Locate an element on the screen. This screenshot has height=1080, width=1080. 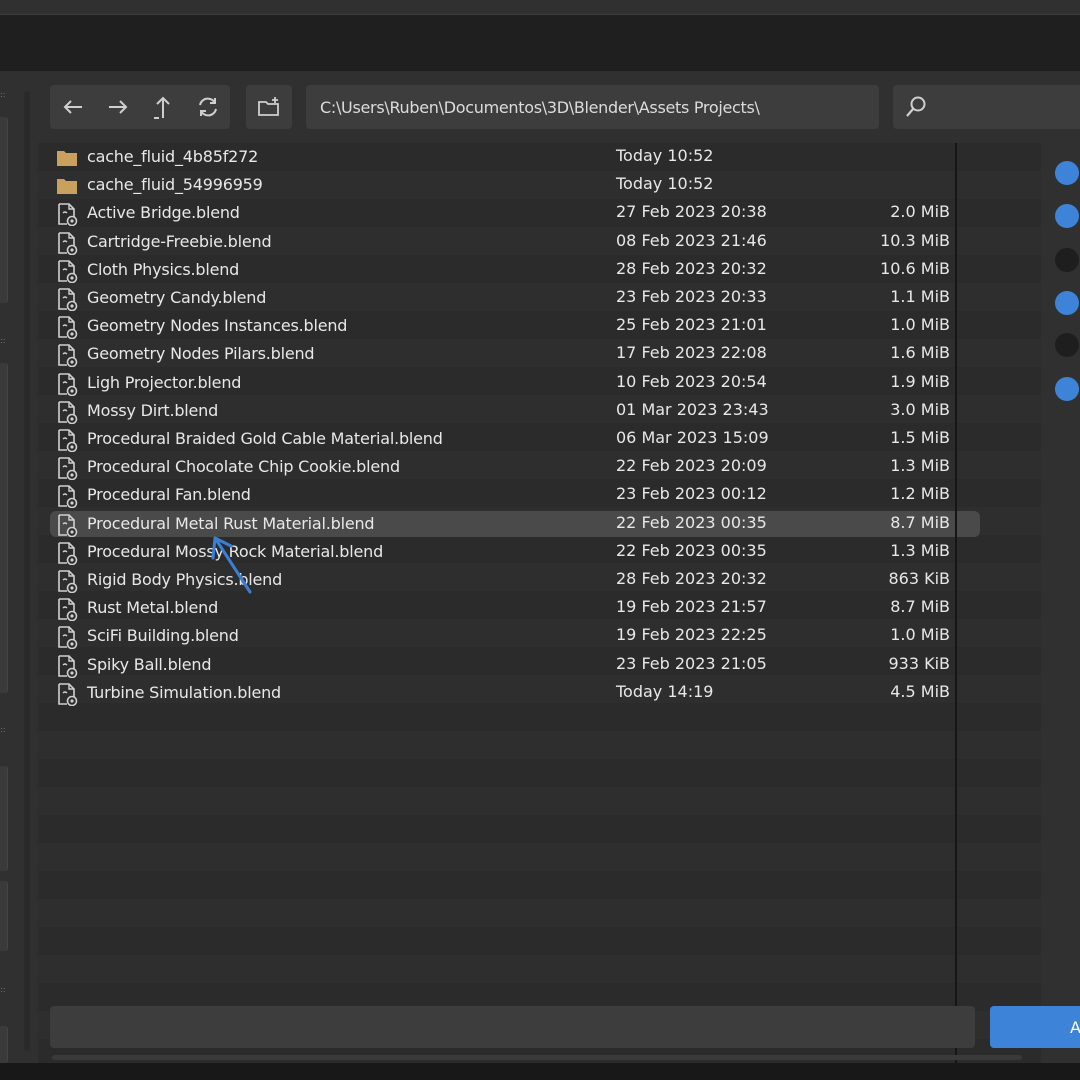
folder-row: cache_fluid_4b85f272 Today 10:52 is located at coordinates (515, 157).